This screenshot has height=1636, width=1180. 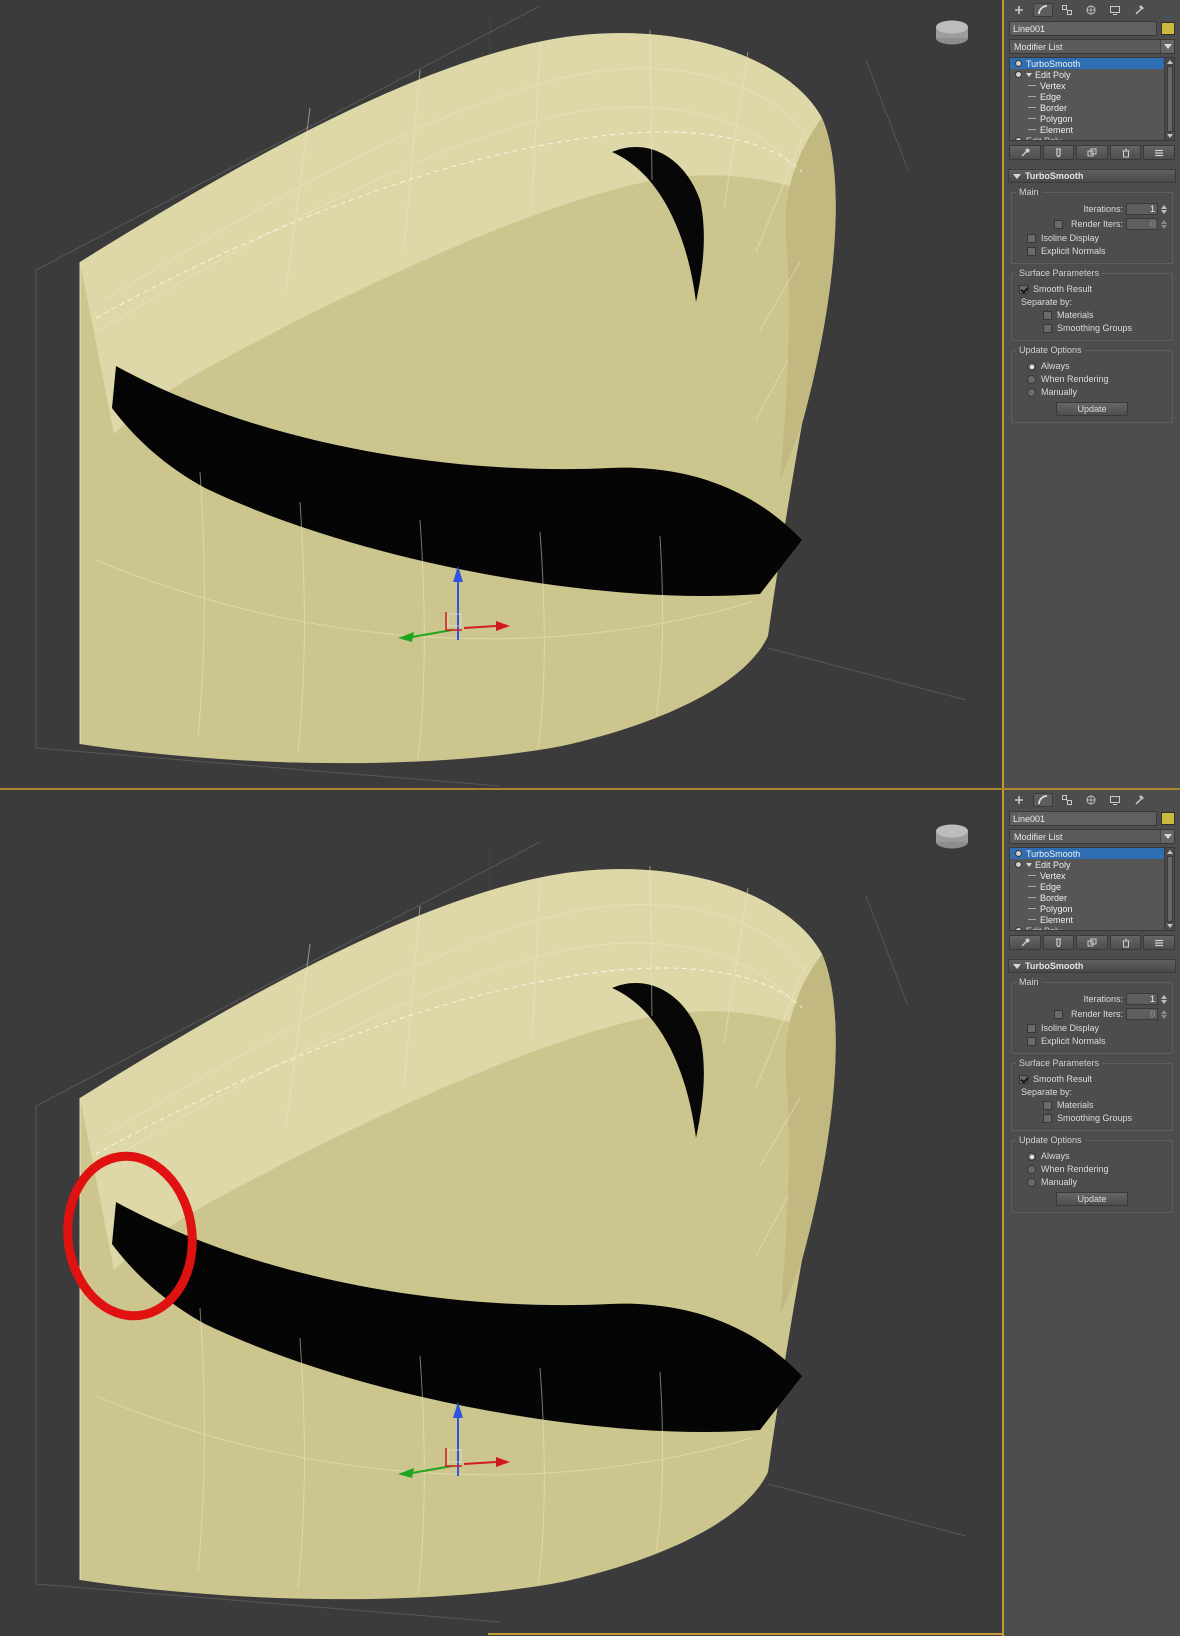 I want to click on surface-parameters-label: Surface Parameters, so click(x=1059, y=1063).